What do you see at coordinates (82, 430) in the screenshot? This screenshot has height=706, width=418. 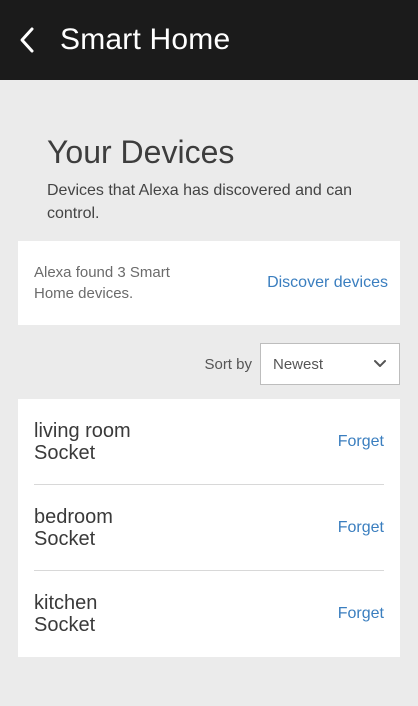 I see `device-room: living room` at bounding box center [82, 430].